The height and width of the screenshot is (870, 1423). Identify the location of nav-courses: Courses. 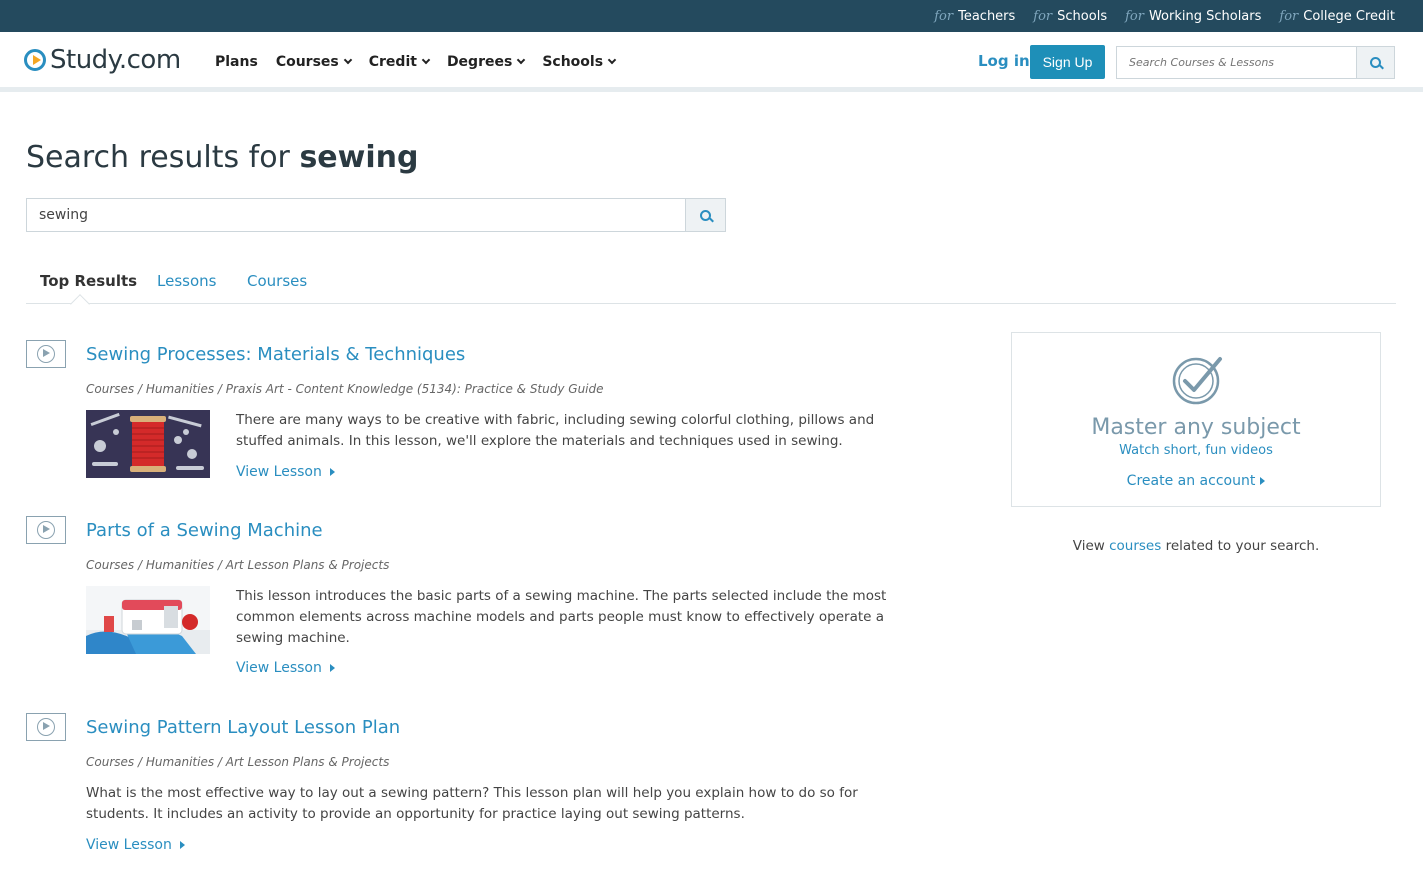
(314, 62).